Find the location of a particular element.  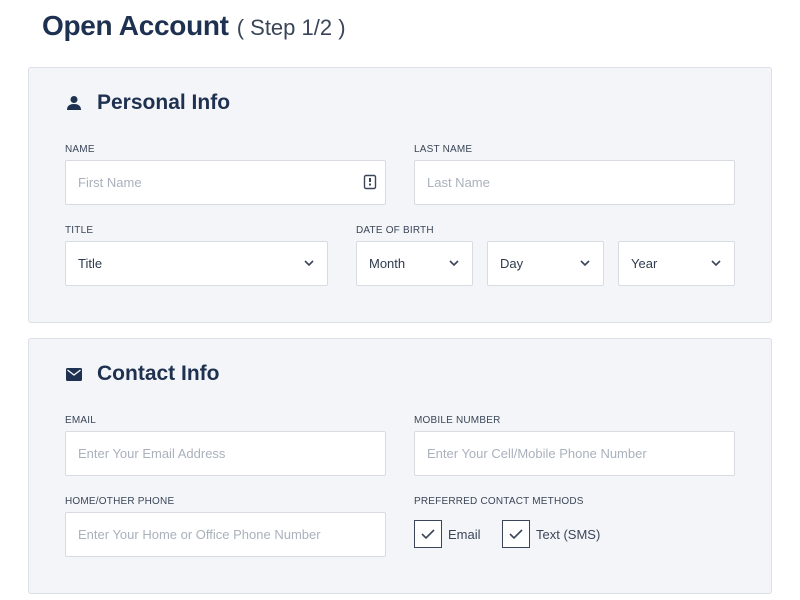

month-select-value: Month is located at coordinates (387, 263).